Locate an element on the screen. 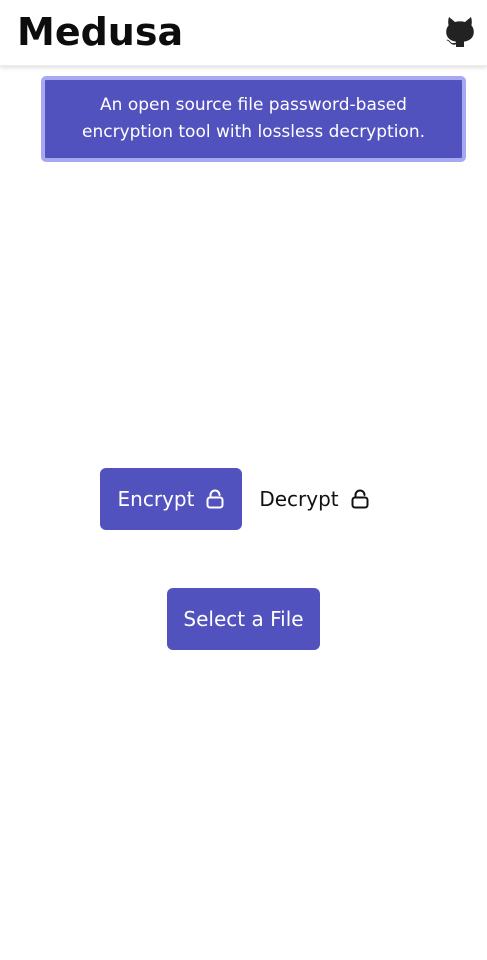 The image size is (487, 960). encrypt-tab-button: Encrypt is located at coordinates (171, 499).